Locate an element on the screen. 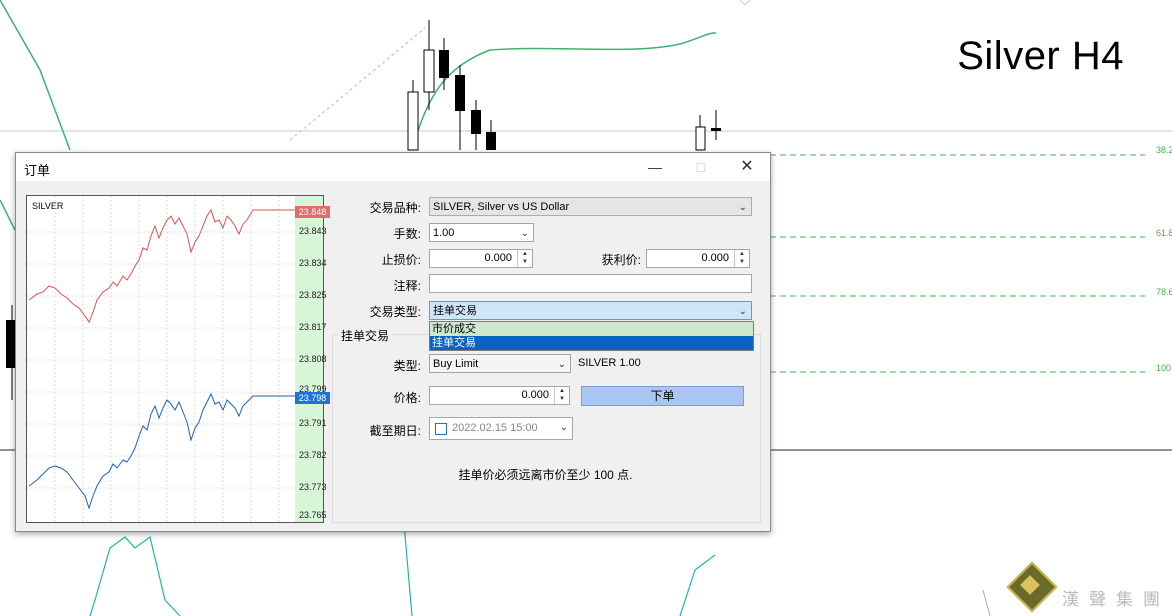 This screenshot has height=616, width=1172. bid-line is located at coordinates (161, 451).